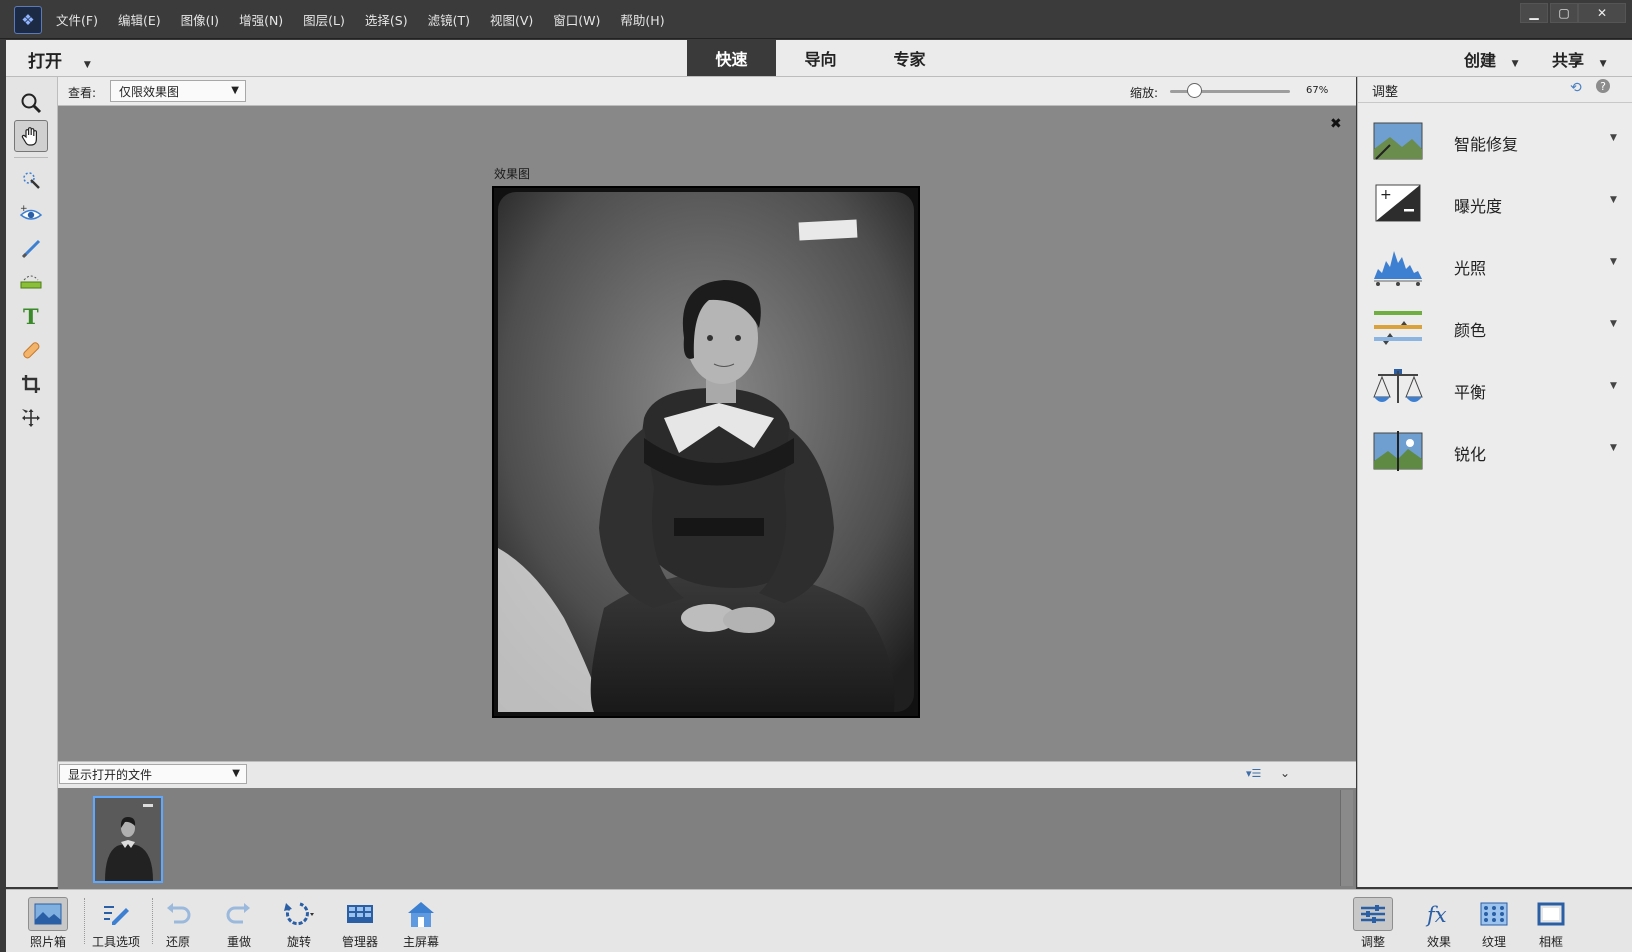 Image resolution: width=1632 pixels, height=952 pixels. Describe the element at coordinates (31, 350) in the screenshot. I see `spot-healing-tool-icon` at that location.